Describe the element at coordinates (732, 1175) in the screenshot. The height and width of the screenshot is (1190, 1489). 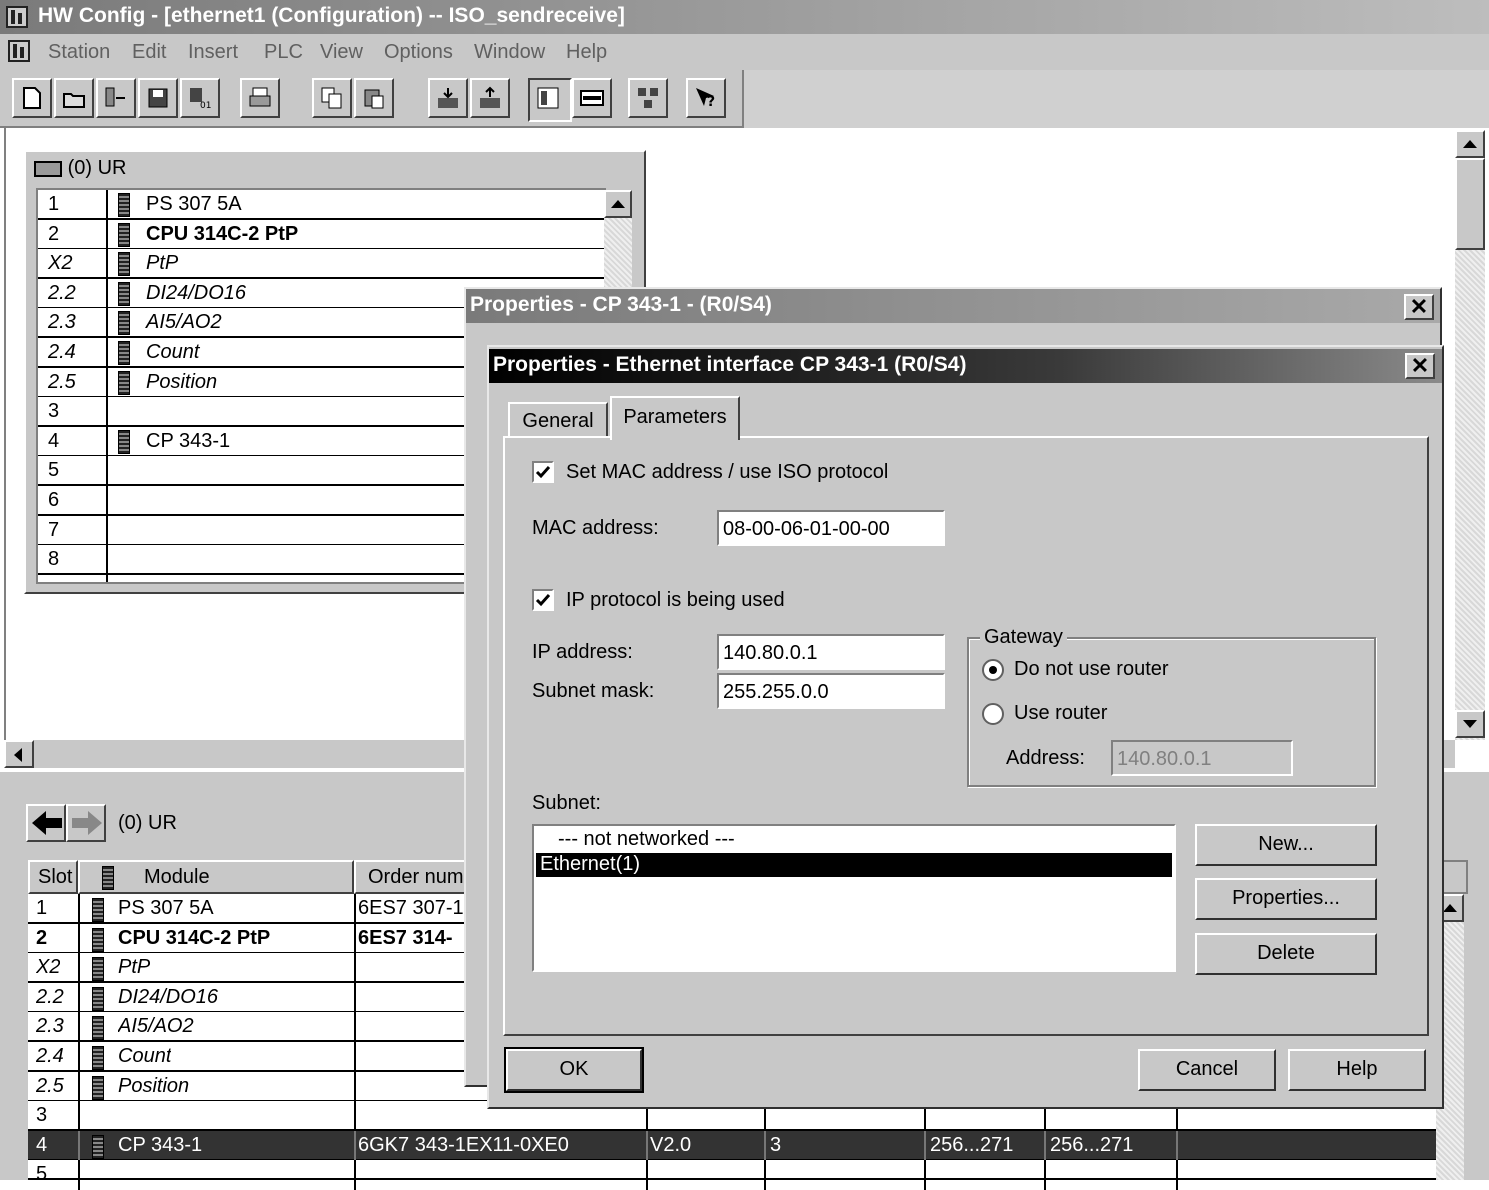
I see `detail-table-row: 5` at that location.